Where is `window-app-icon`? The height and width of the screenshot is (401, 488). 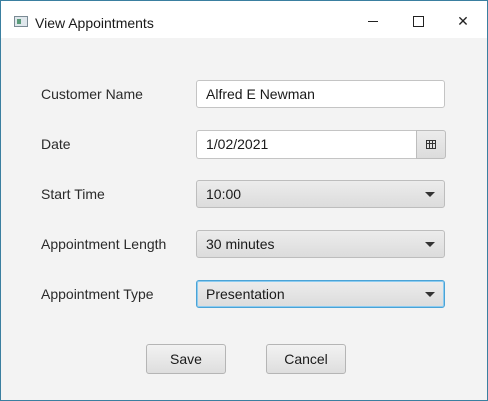 window-app-icon is located at coordinates (21, 21).